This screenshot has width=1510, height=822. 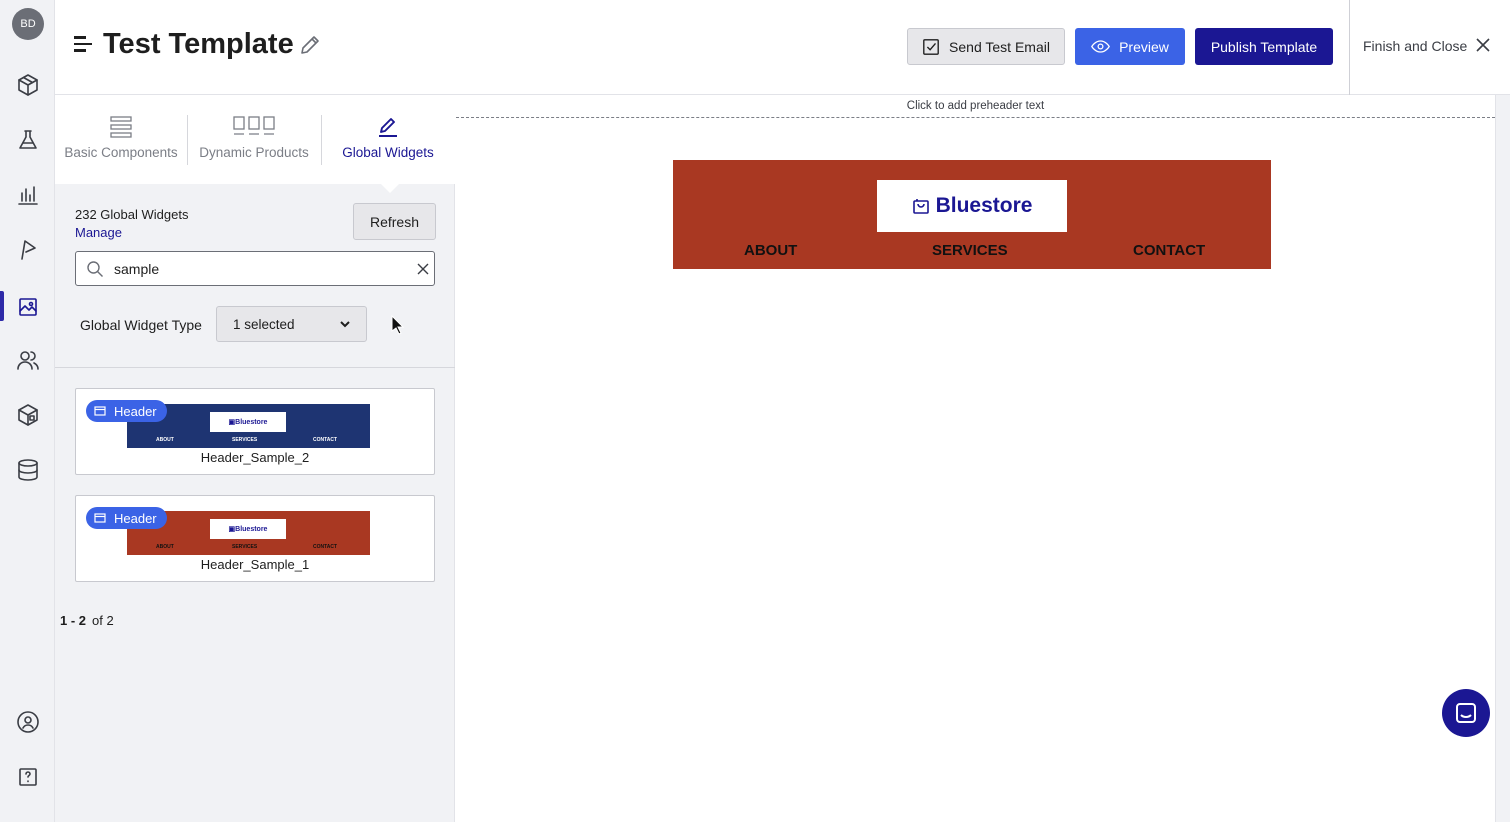 I want to click on canvas-scrollbar, so click(x=1502, y=458).